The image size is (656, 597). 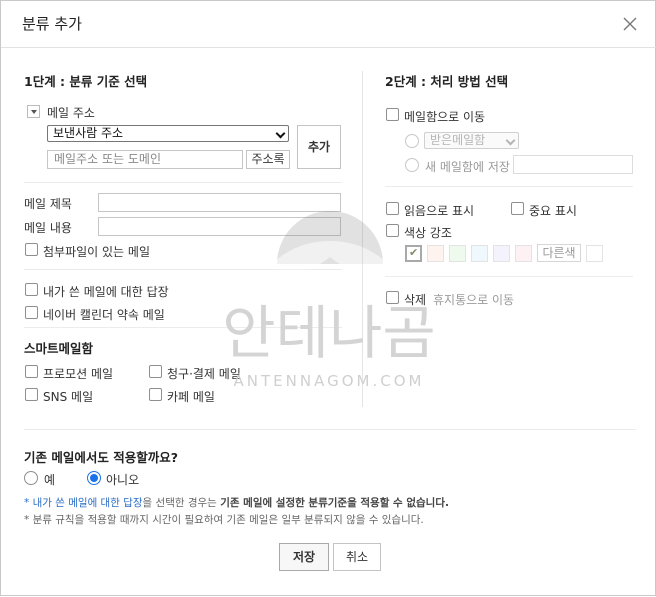 I want to click on sns-label: SNS 메일, so click(x=68, y=397).